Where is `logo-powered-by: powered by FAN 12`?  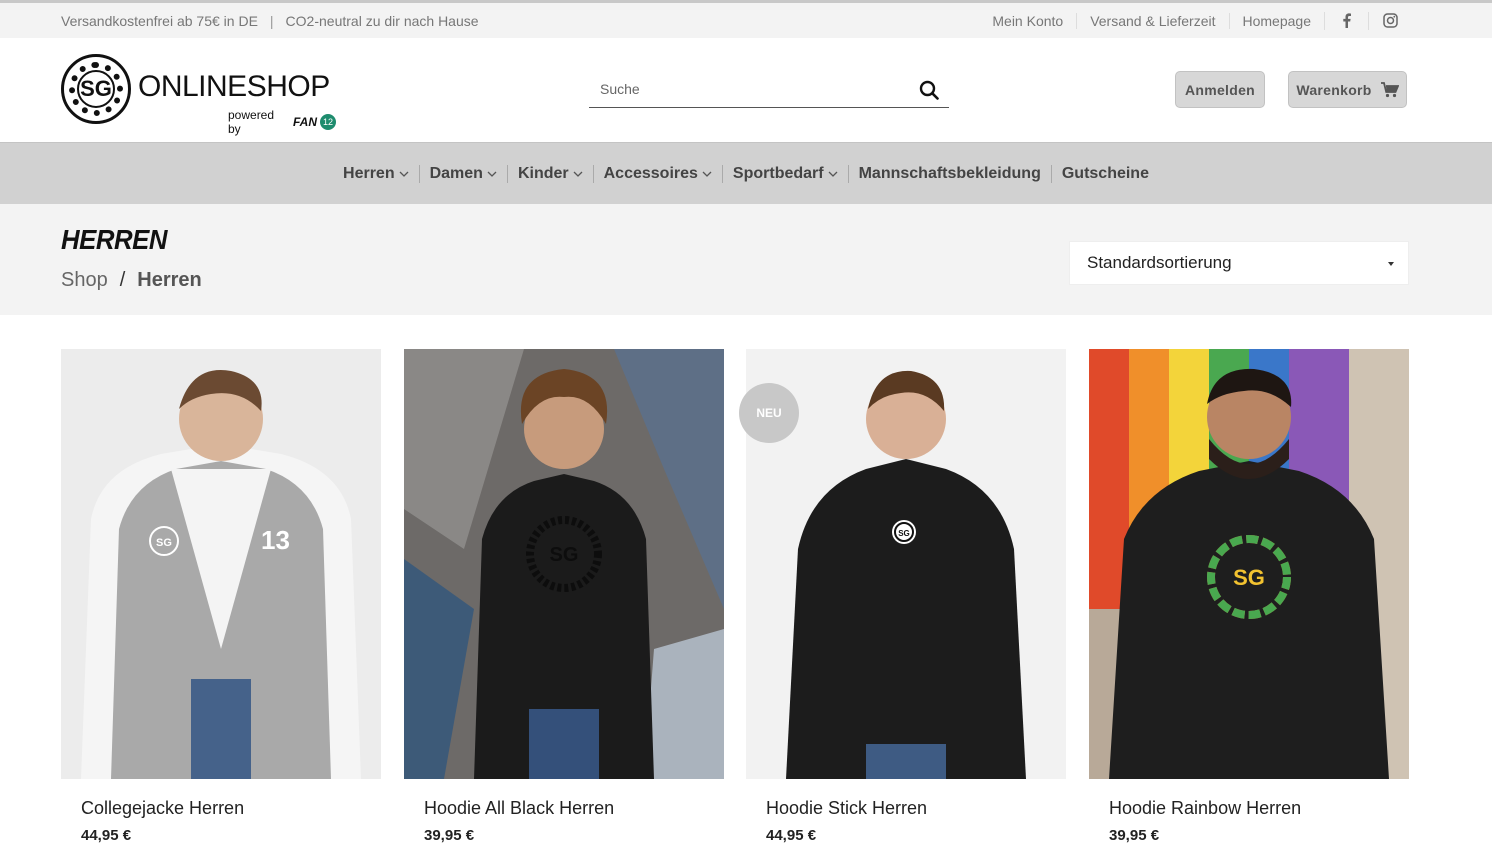
logo-powered-by: powered by FAN 12 is located at coordinates (282, 122).